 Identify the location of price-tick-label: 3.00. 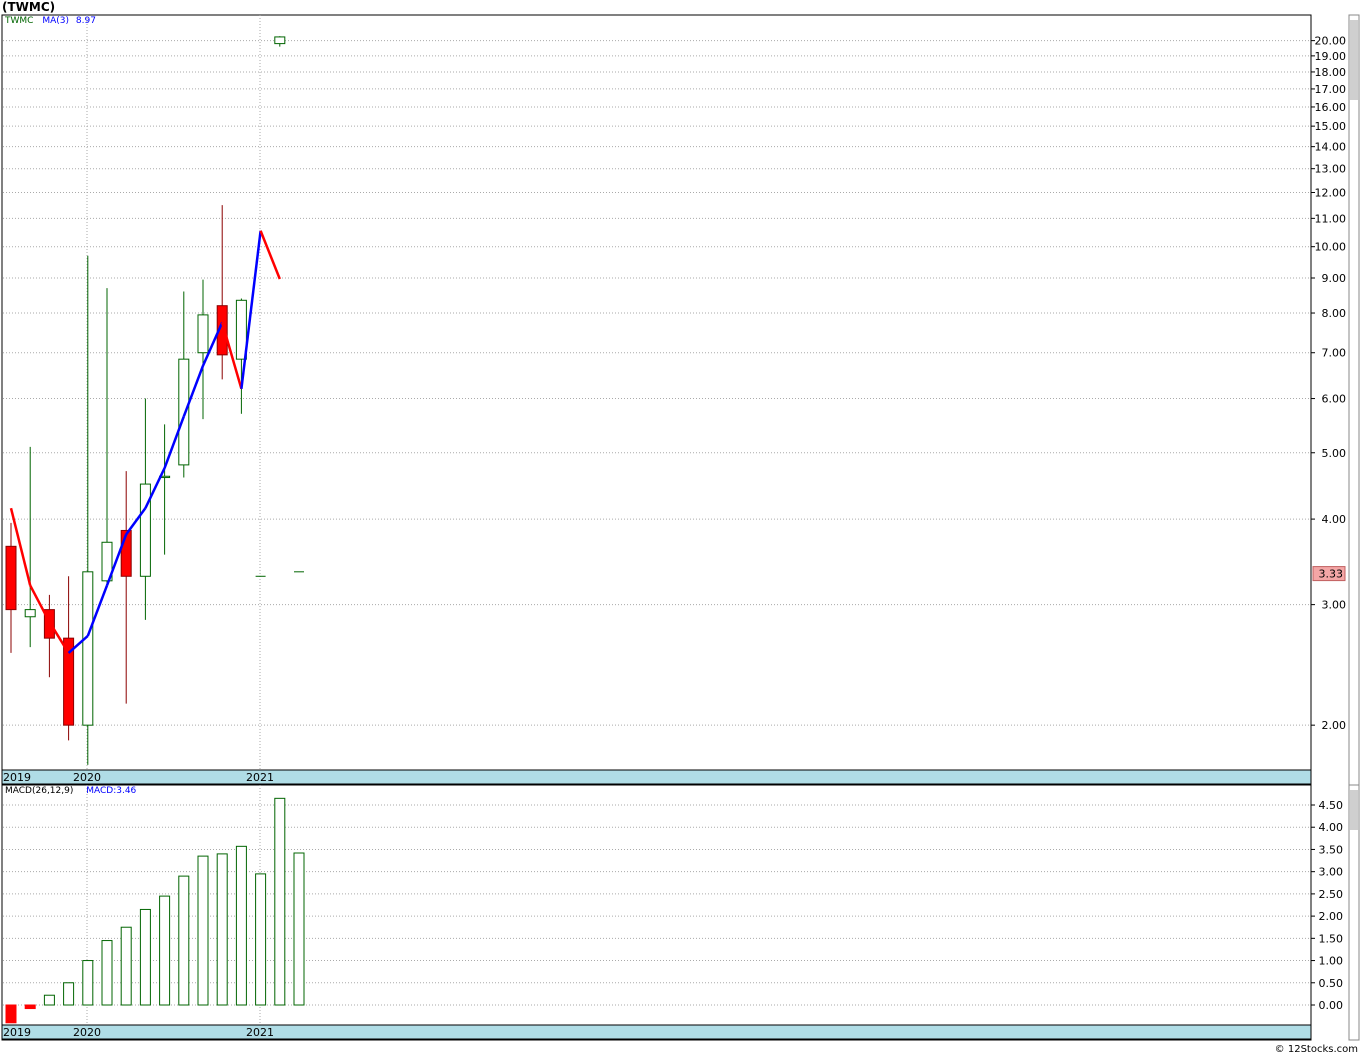
(1334, 605).